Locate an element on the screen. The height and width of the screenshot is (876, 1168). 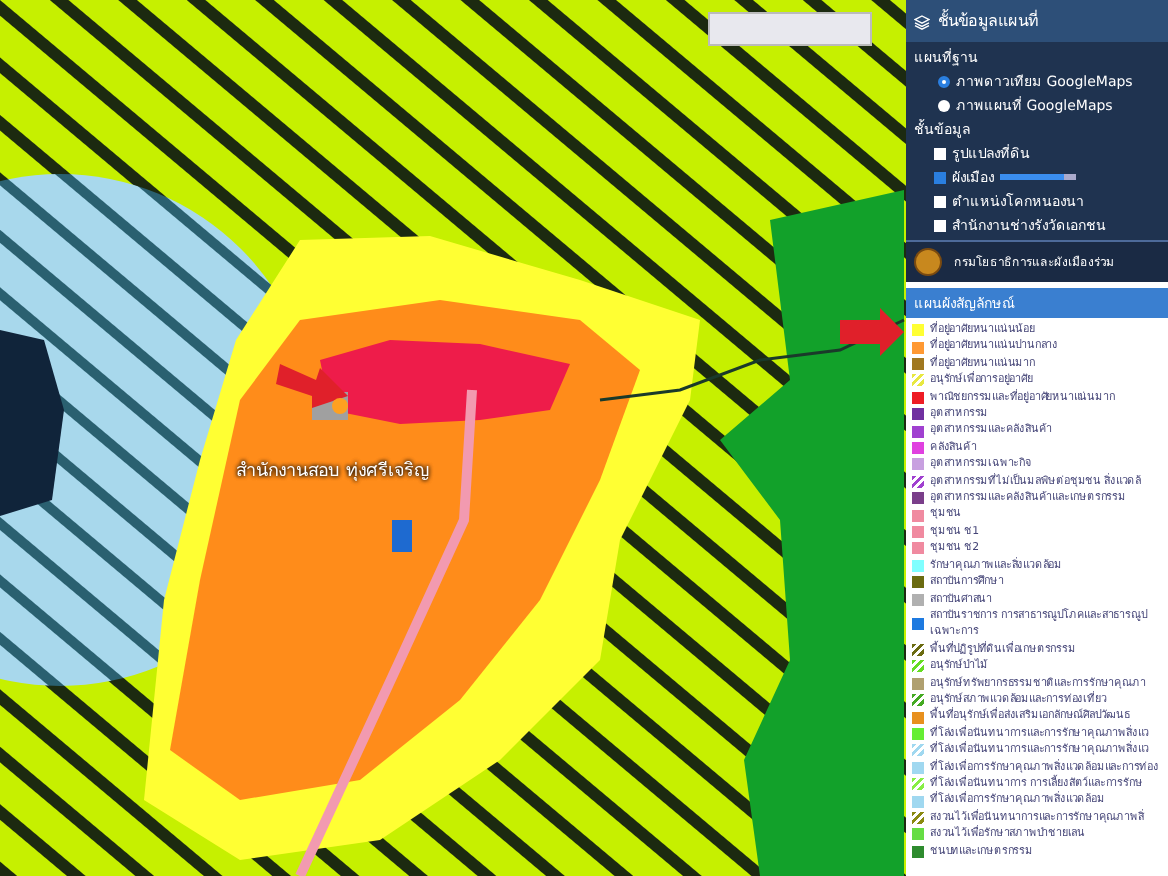
search-field is located at coordinates (790, 29).